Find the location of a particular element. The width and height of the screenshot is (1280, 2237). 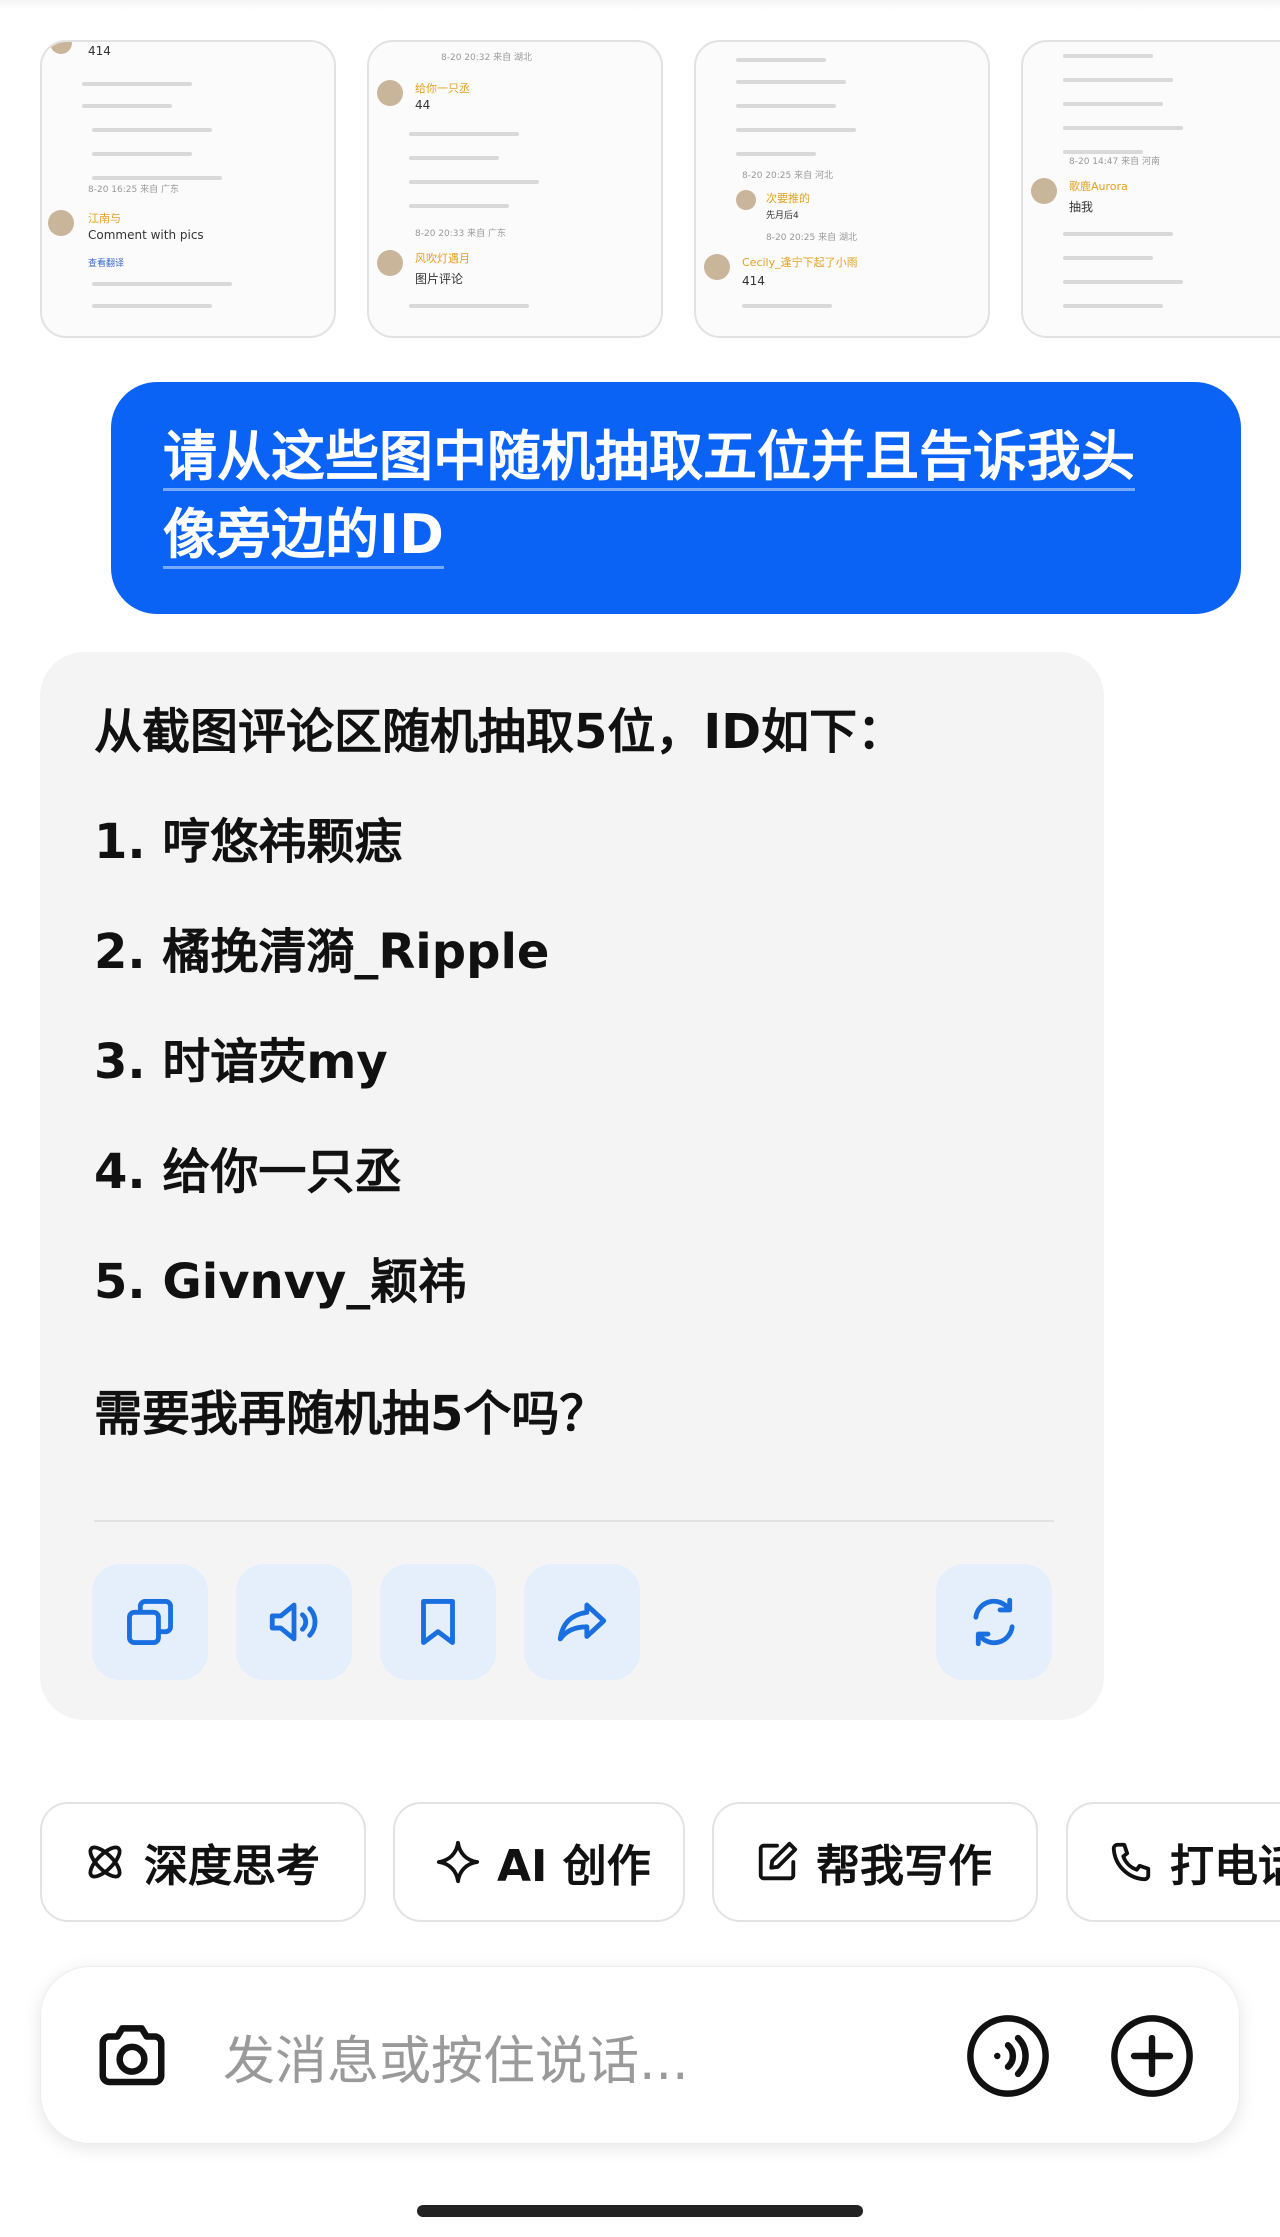

regenerate-button is located at coordinates (994, 1622).